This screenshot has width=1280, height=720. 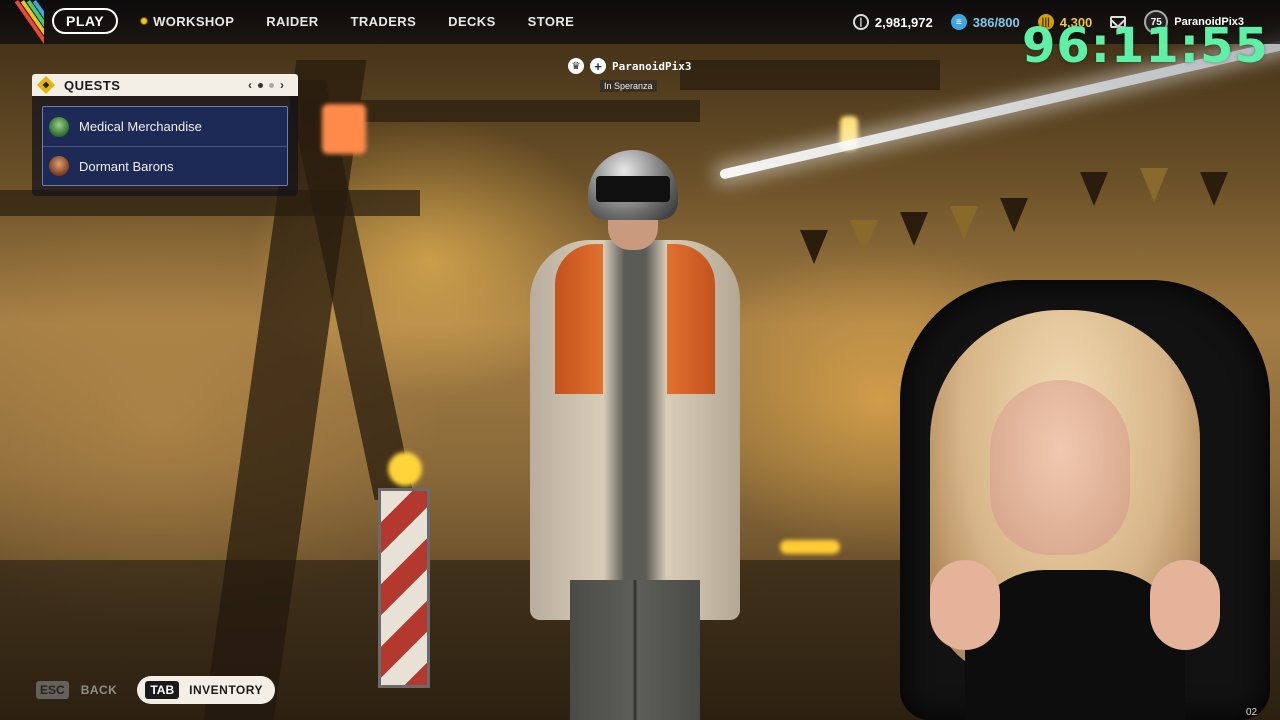 What do you see at coordinates (472, 21) in the screenshot?
I see `nav-decks: DECKS` at bounding box center [472, 21].